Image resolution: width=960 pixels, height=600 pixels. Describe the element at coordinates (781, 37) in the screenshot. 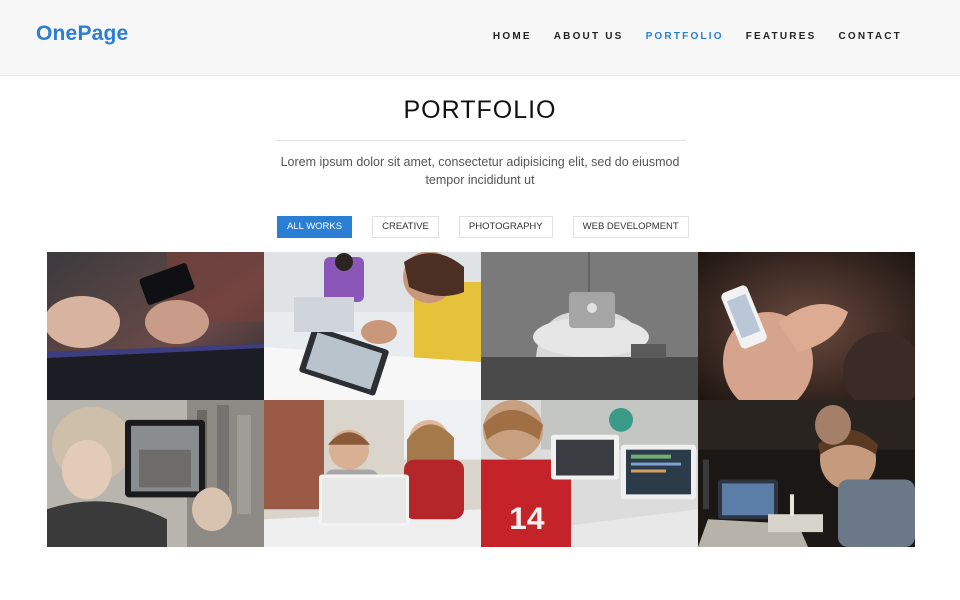

I see `nav-item-features: FEATURES` at that location.